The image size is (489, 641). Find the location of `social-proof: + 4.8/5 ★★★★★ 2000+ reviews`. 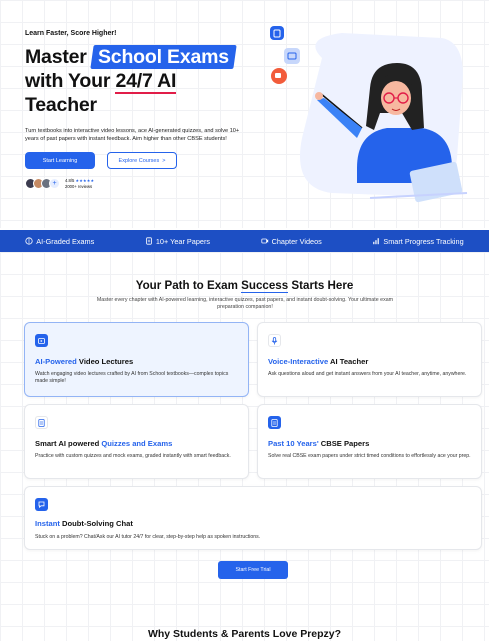

social-proof: + 4.8/5 ★★★★★ 2000+ reviews is located at coordinates (142, 183).